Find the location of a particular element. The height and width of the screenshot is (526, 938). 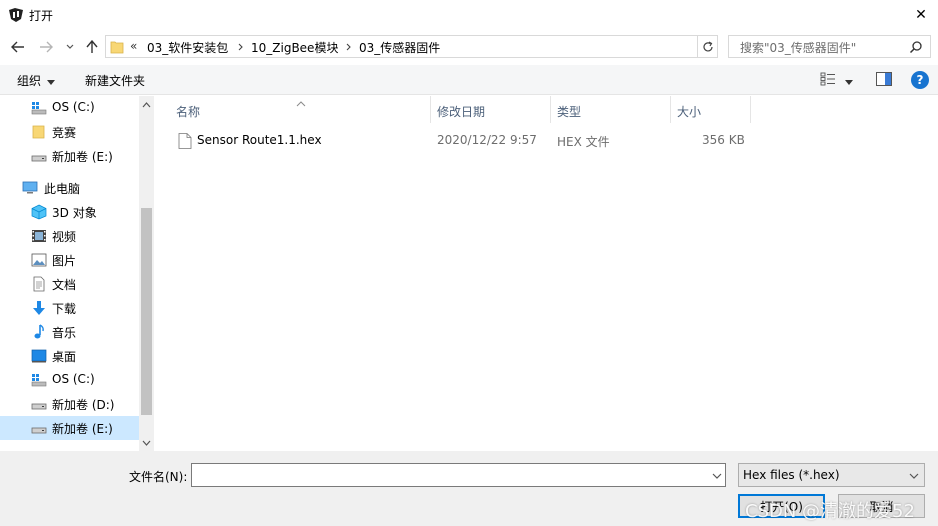

sidebar-item-label: 桌面 is located at coordinates (64, 357).